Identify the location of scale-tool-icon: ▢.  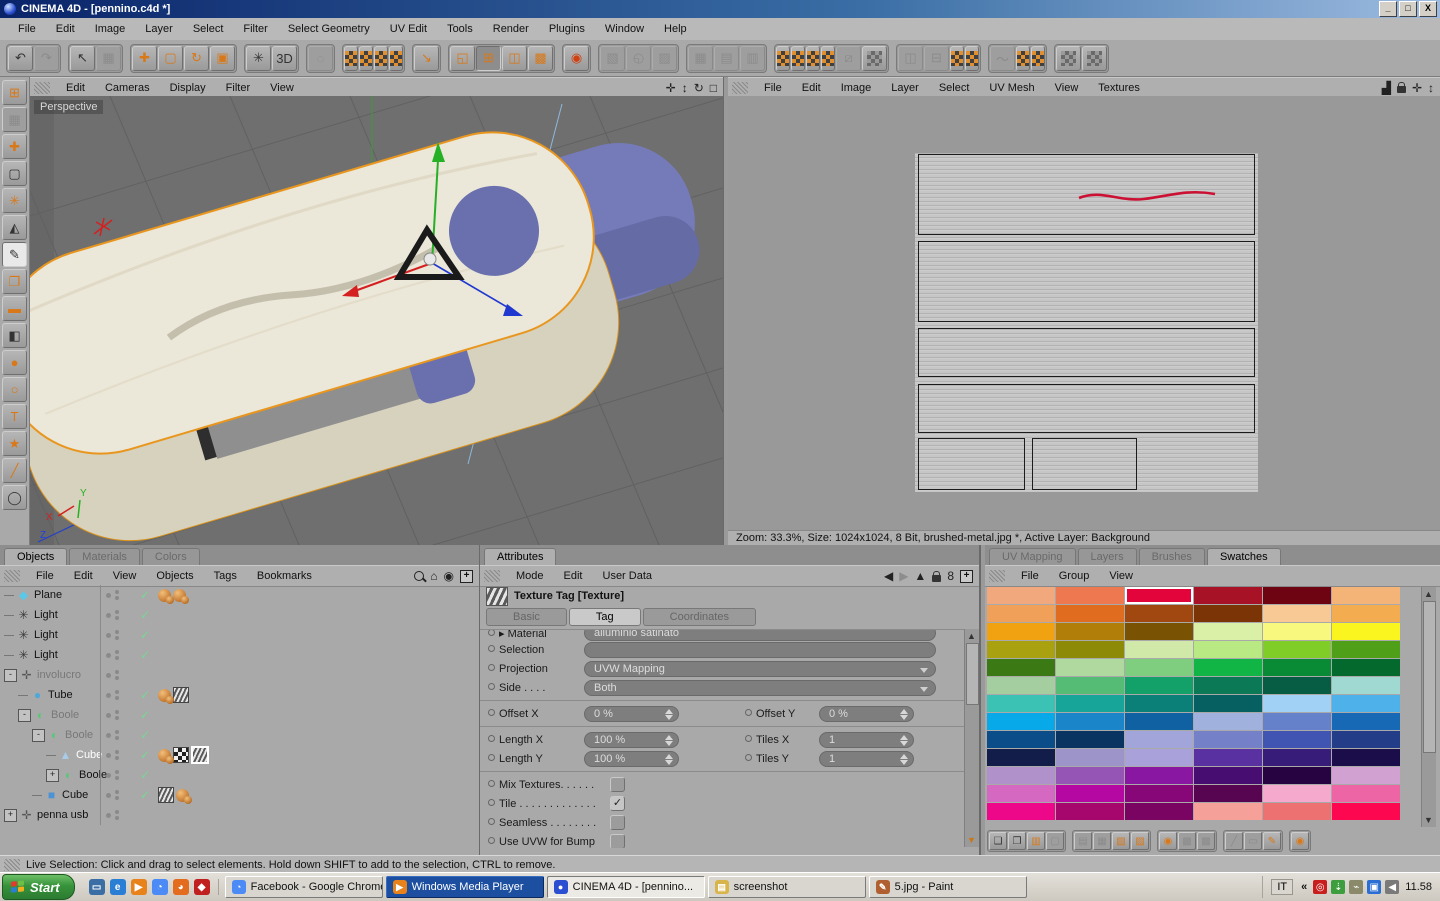
(170, 58).